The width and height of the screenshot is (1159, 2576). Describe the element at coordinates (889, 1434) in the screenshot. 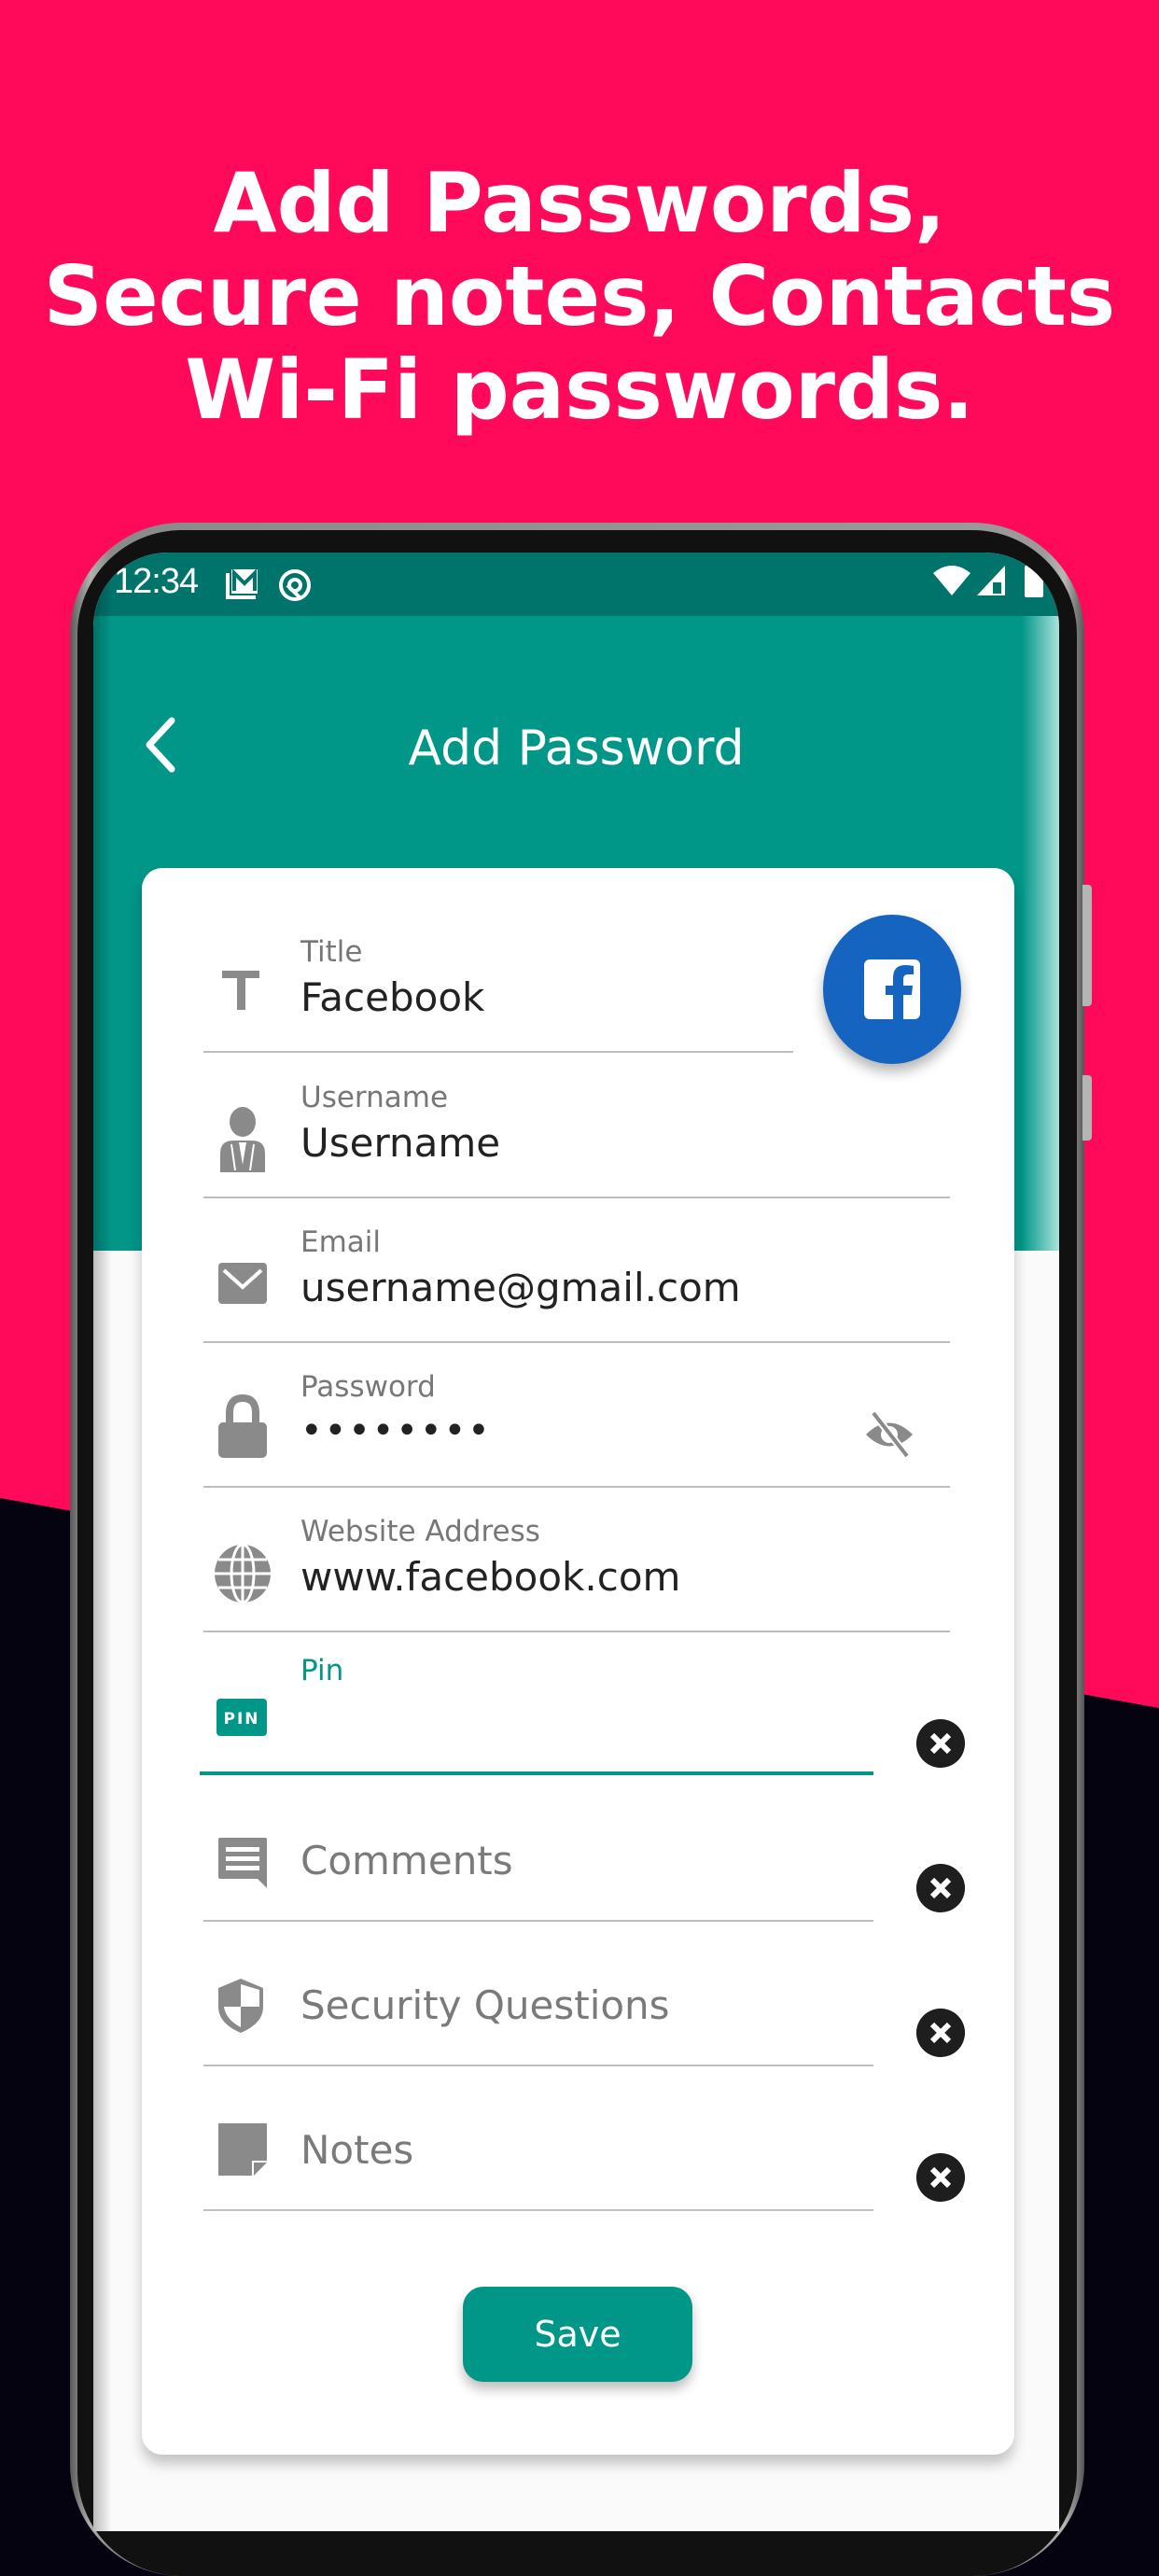

I see `toggle-password-visibility-button` at that location.